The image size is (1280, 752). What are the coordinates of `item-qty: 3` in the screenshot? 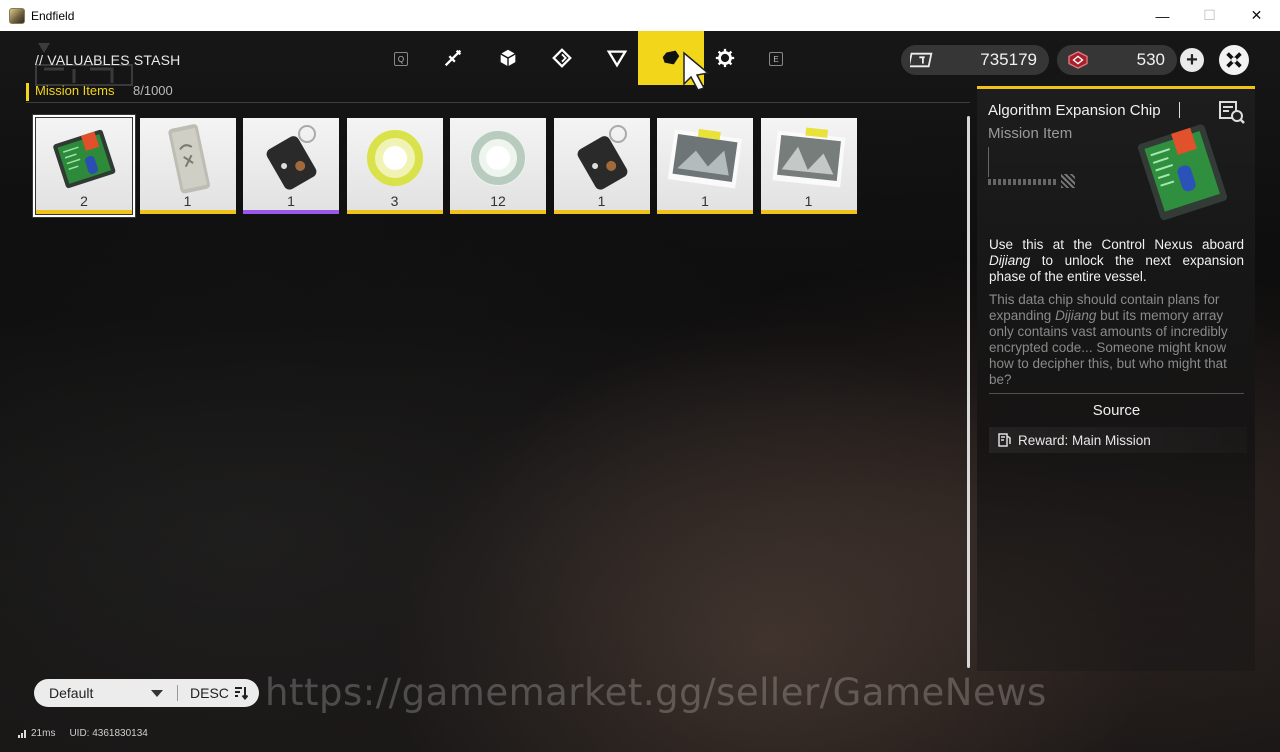 It's located at (394, 201).